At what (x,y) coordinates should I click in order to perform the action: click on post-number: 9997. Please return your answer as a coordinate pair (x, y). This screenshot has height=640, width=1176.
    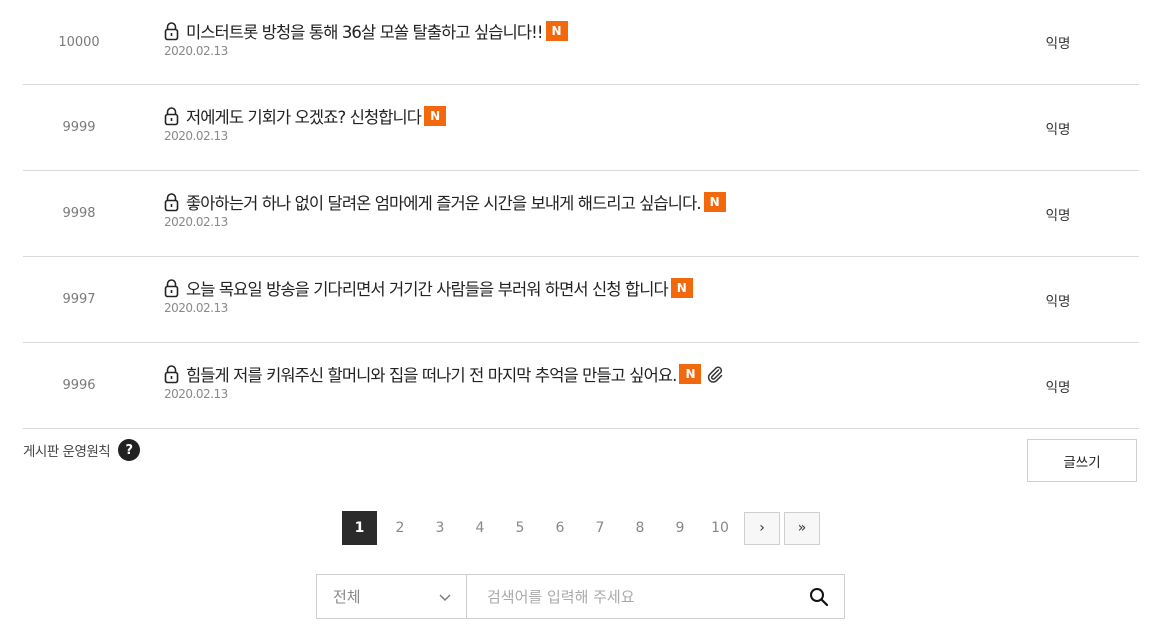
    Looking at the image, I should click on (79, 299).